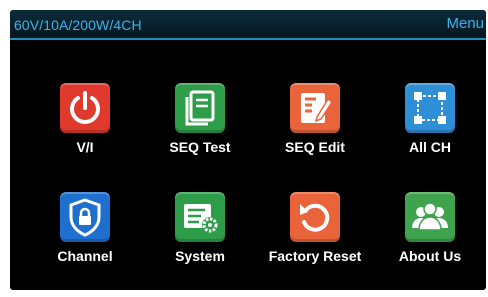 Image resolution: width=488 pixels, height=297 pixels. What do you see at coordinates (315, 108) in the screenshot?
I see `edit-document-icon` at bounding box center [315, 108].